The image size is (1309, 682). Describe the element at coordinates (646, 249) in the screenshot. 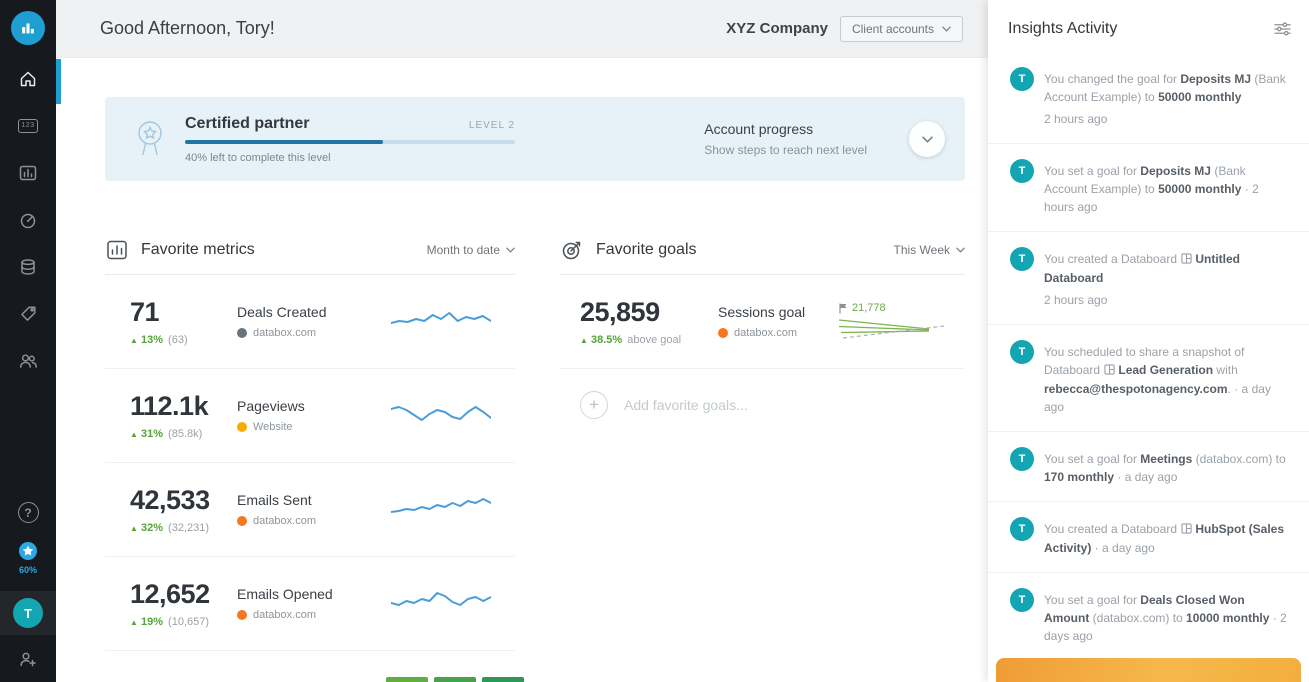

I see `goals-section-title: Favorite goals` at that location.